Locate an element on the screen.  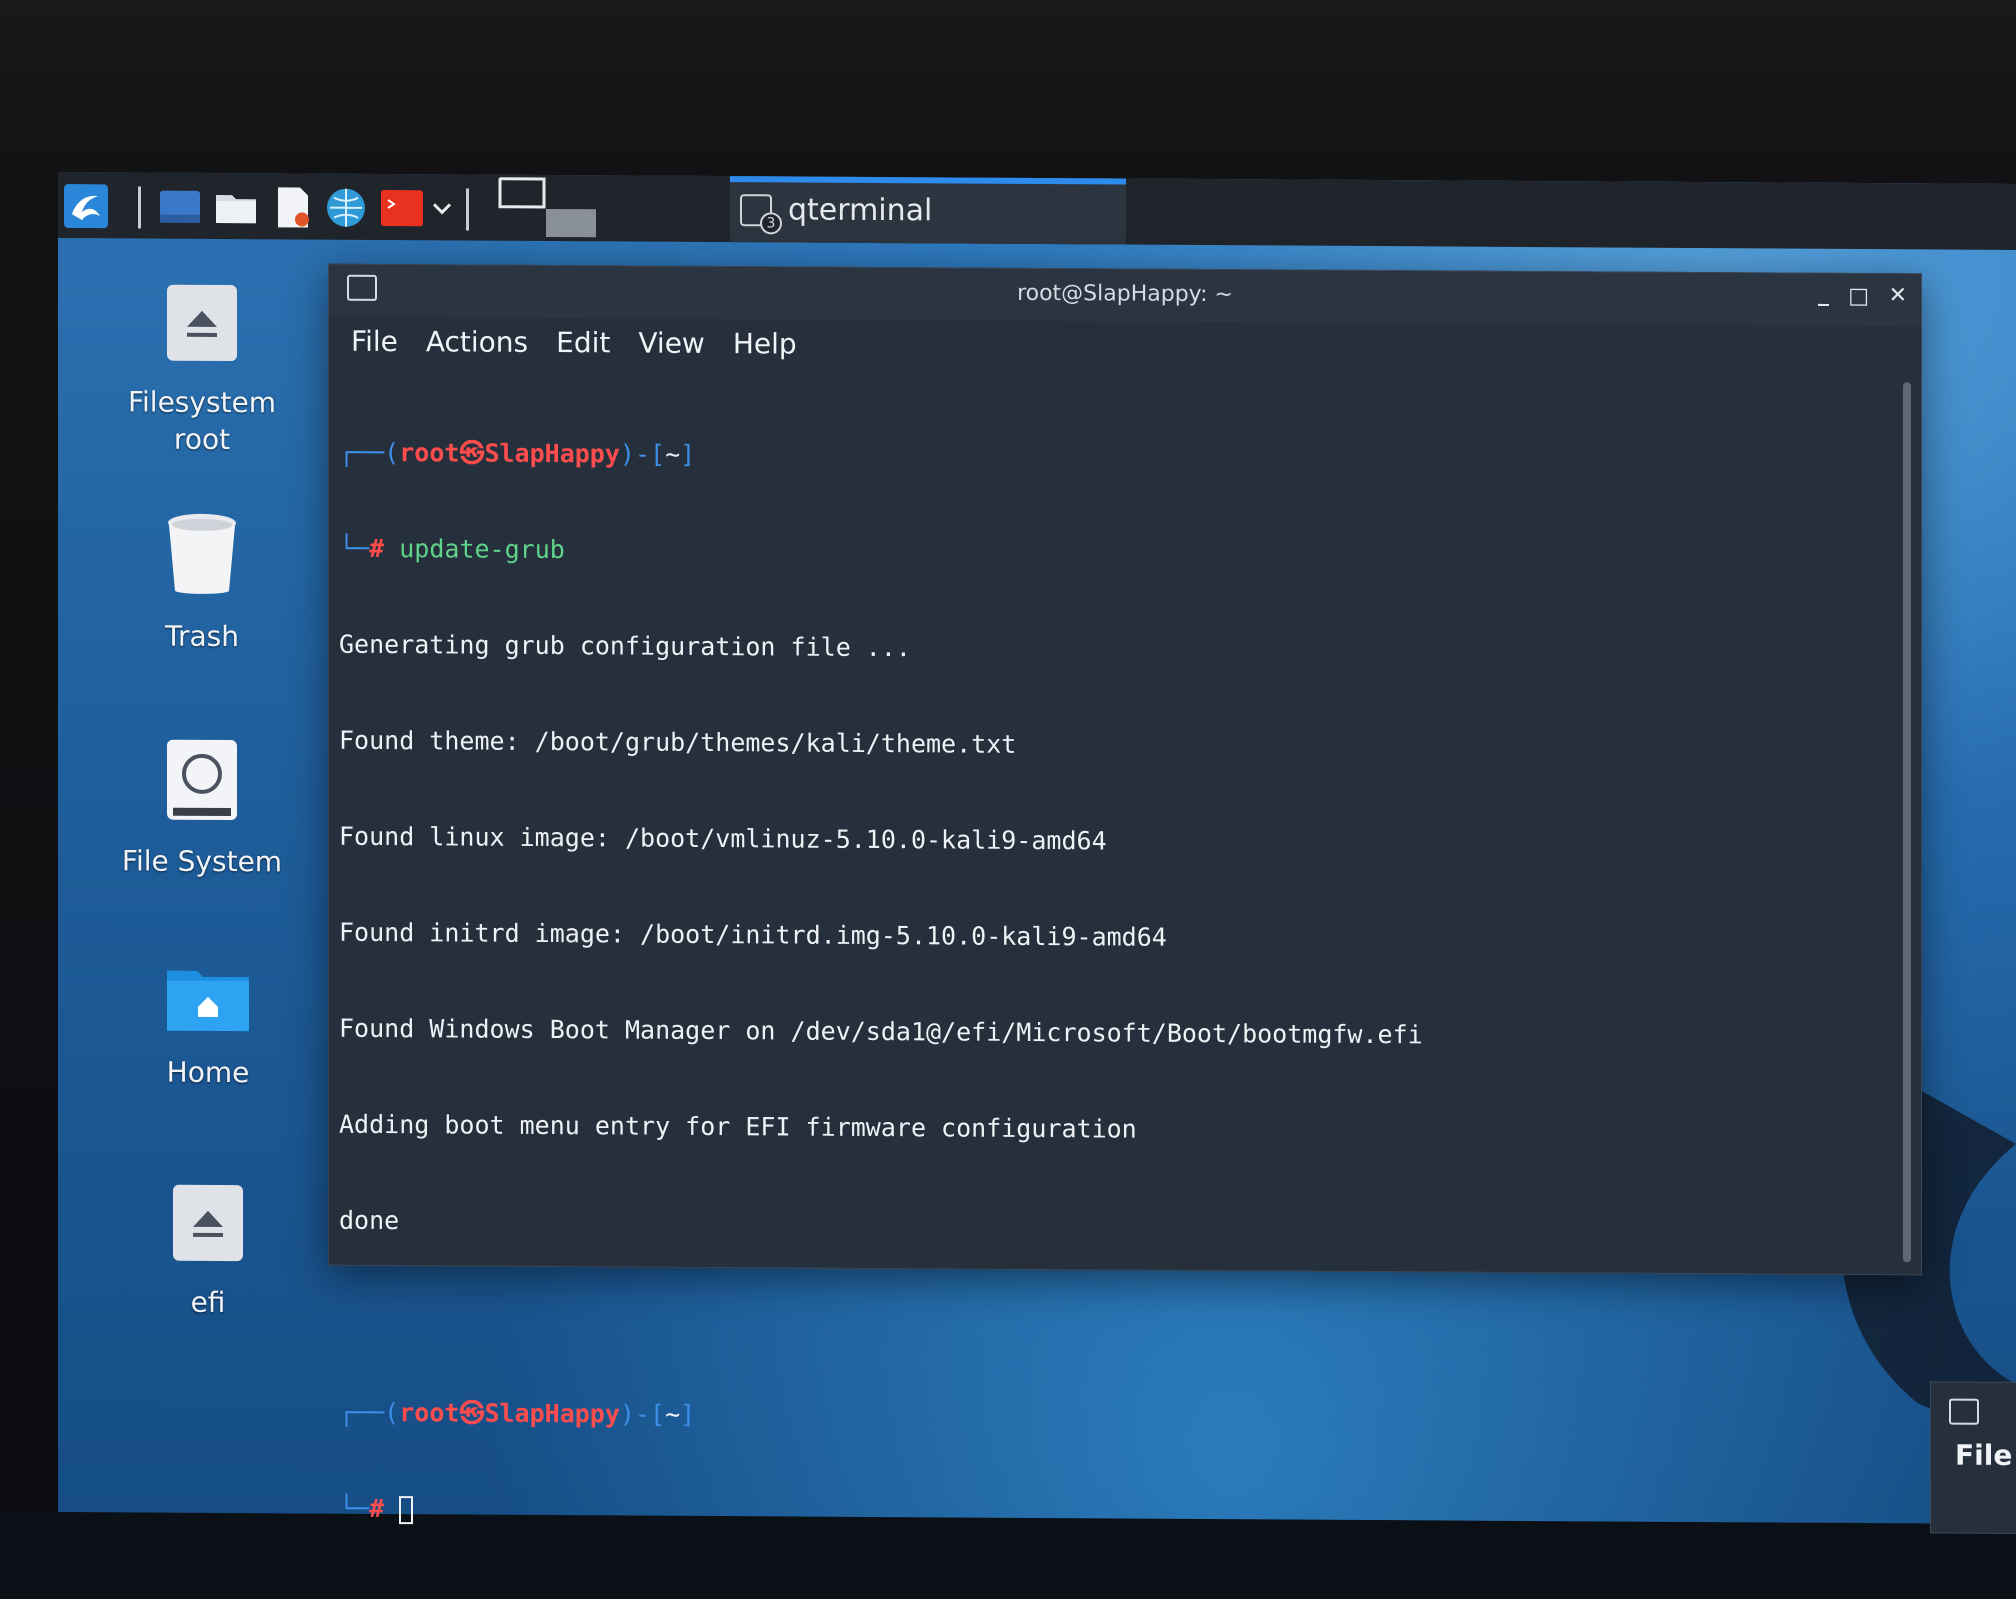
text-cursor is located at coordinates (406, 1510).